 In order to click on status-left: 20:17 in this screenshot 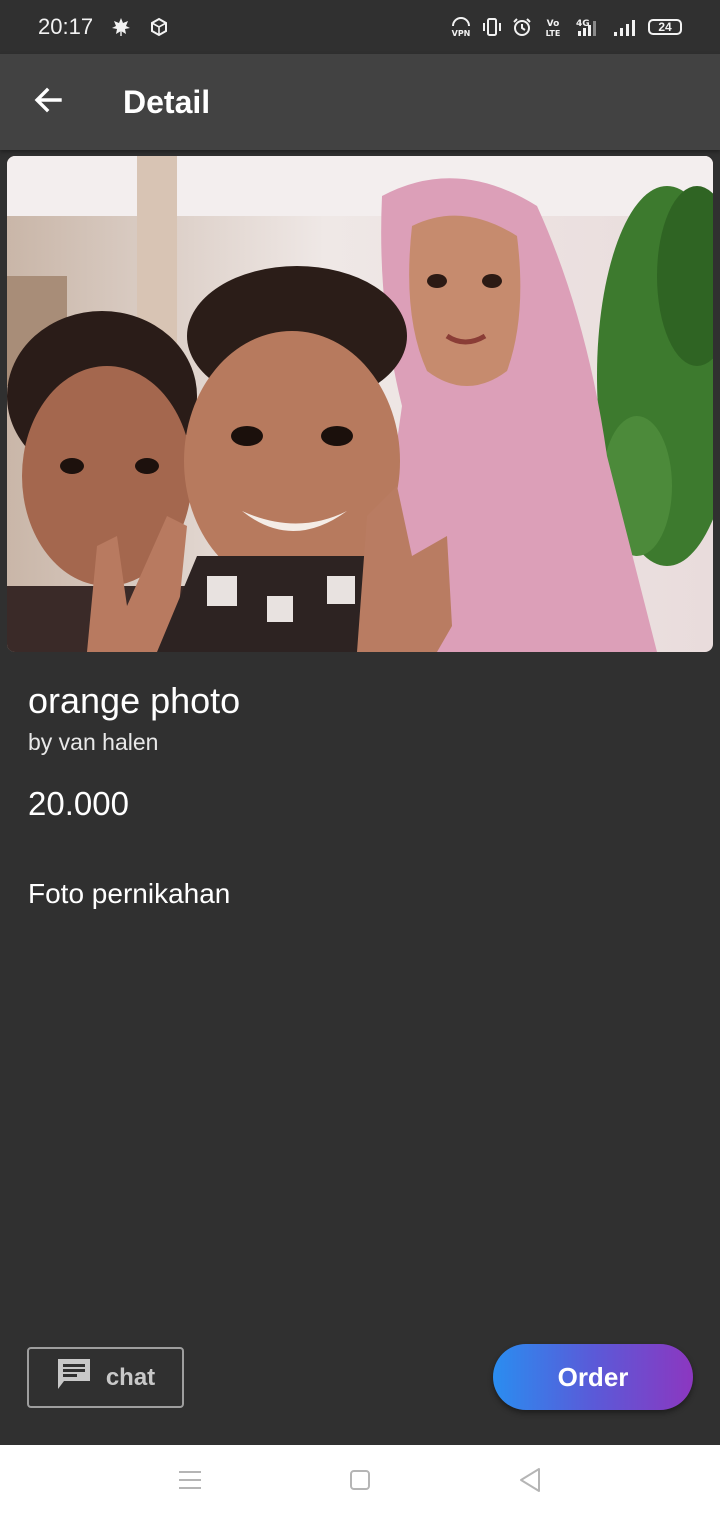, I will do `click(103, 27)`.